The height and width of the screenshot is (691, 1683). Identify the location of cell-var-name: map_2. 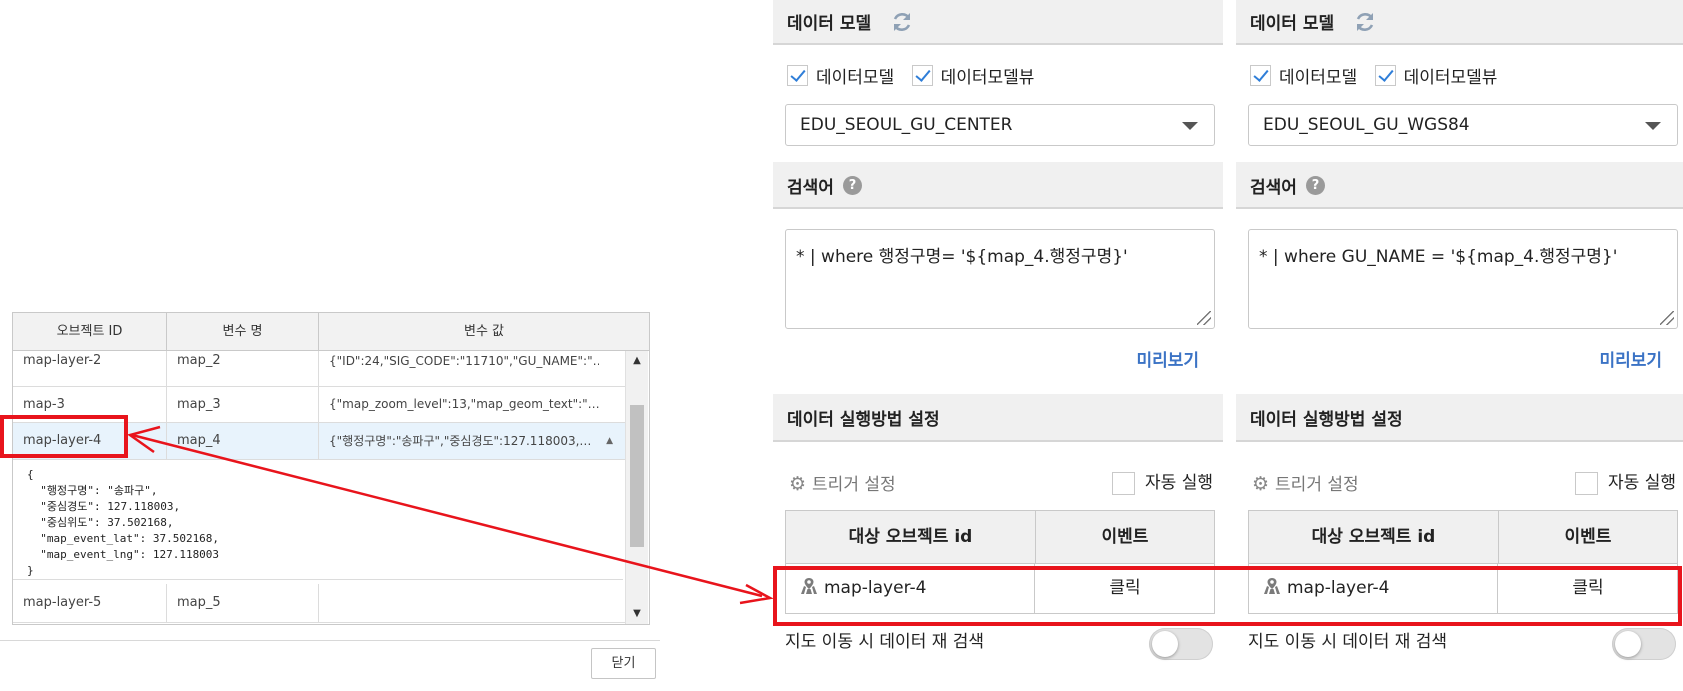
(199, 360).